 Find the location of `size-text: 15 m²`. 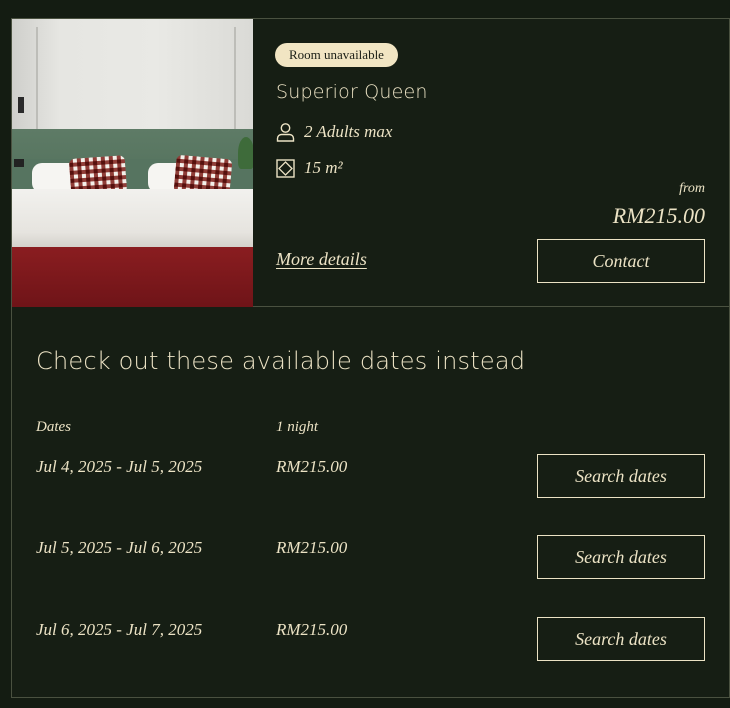

size-text: 15 m² is located at coordinates (323, 167).